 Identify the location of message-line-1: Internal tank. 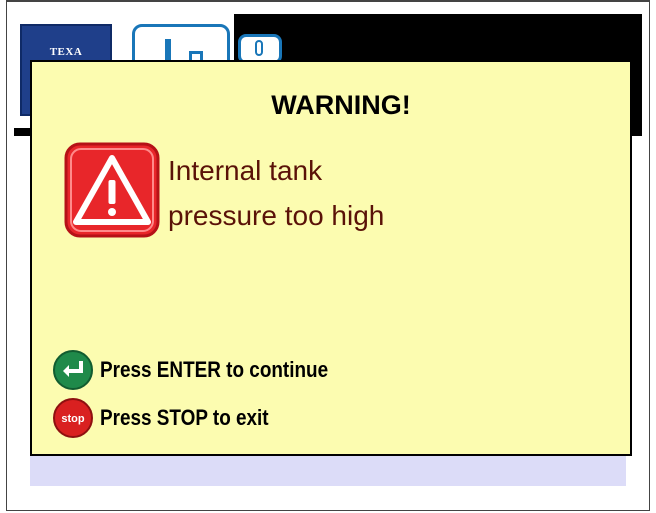
(245, 170).